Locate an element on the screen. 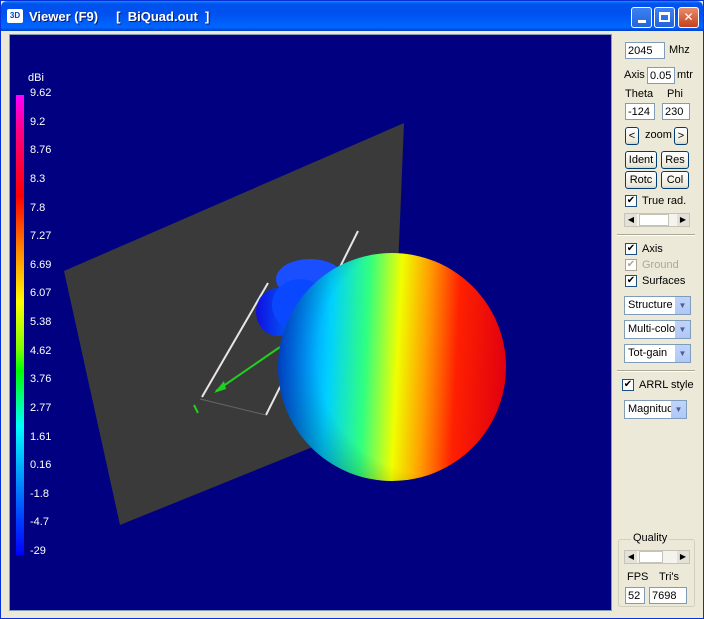 The width and height of the screenshot is (704, 619). rotc-button: Rotc is located at coordinates (641, 180).